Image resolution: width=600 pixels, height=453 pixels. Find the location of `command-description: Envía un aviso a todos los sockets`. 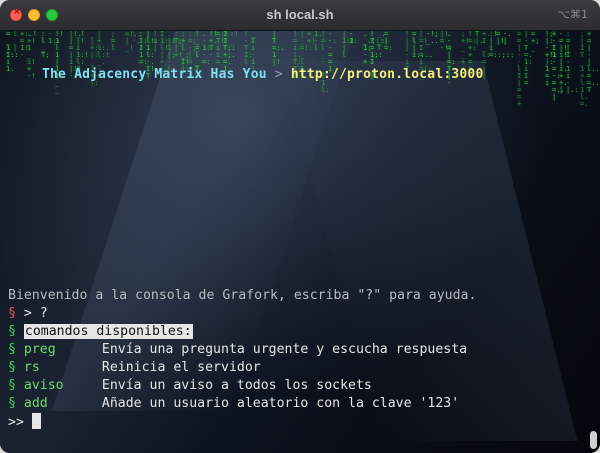

command-description: Envía un aviso a todos los sockets is located at coordinates (236, 385).